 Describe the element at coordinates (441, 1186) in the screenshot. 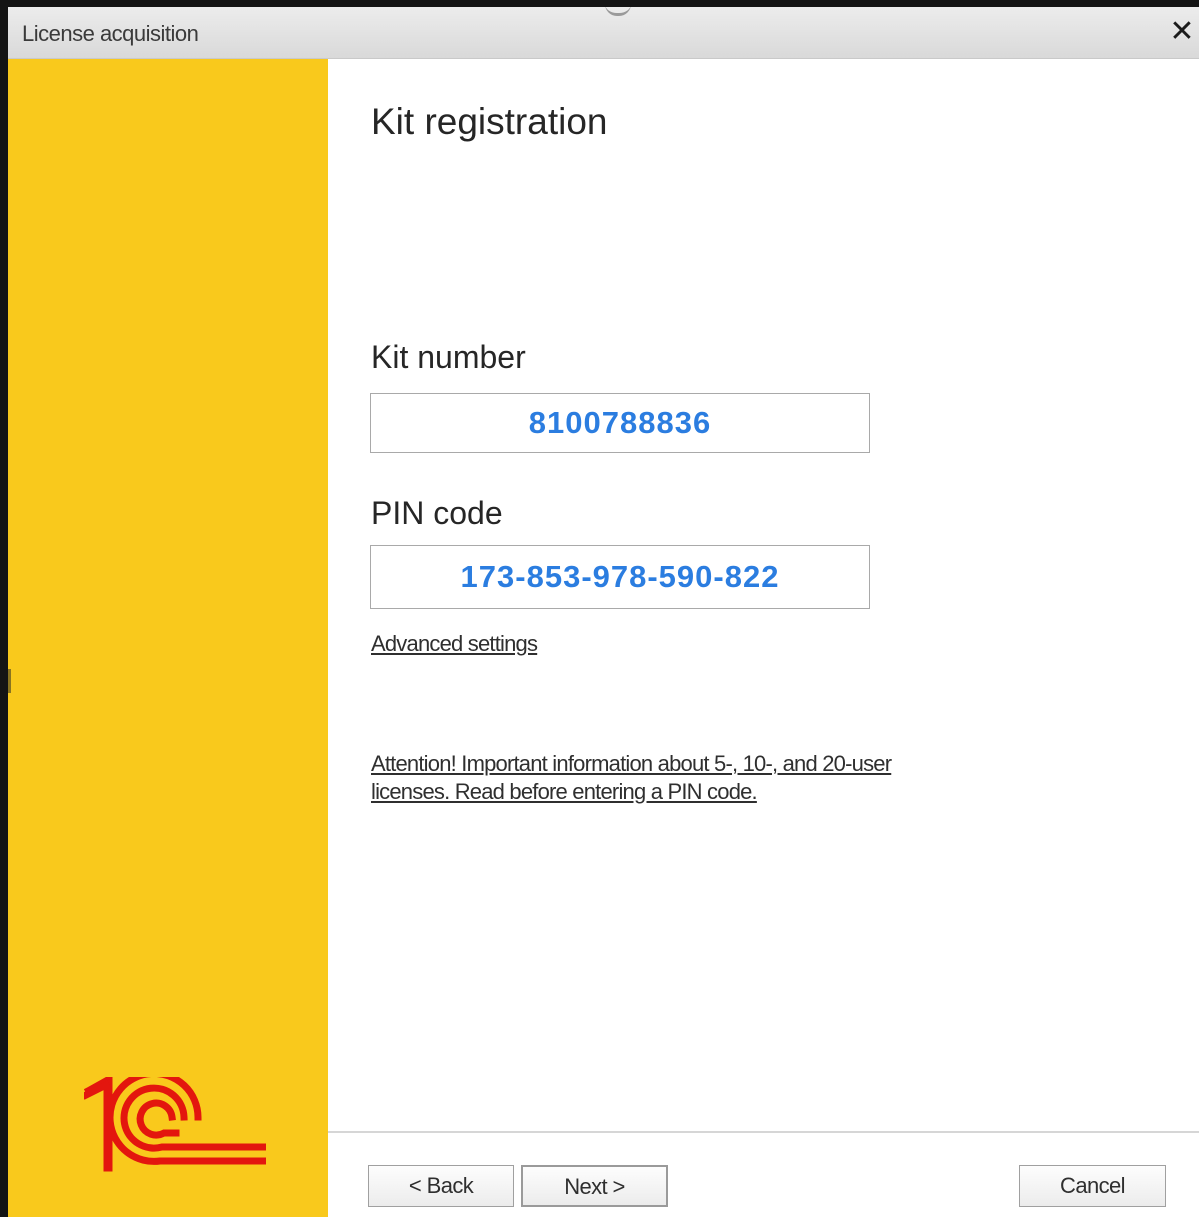

I see `back-button: < Back` at that location.